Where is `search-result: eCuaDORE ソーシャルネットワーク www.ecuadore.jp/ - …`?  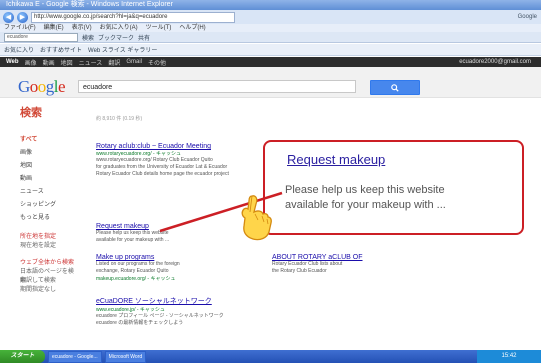
search-result: eCuaDORE ソーシャルネットワーク www.ecuadore.jp/ - … is located at coordinates (256, 311).